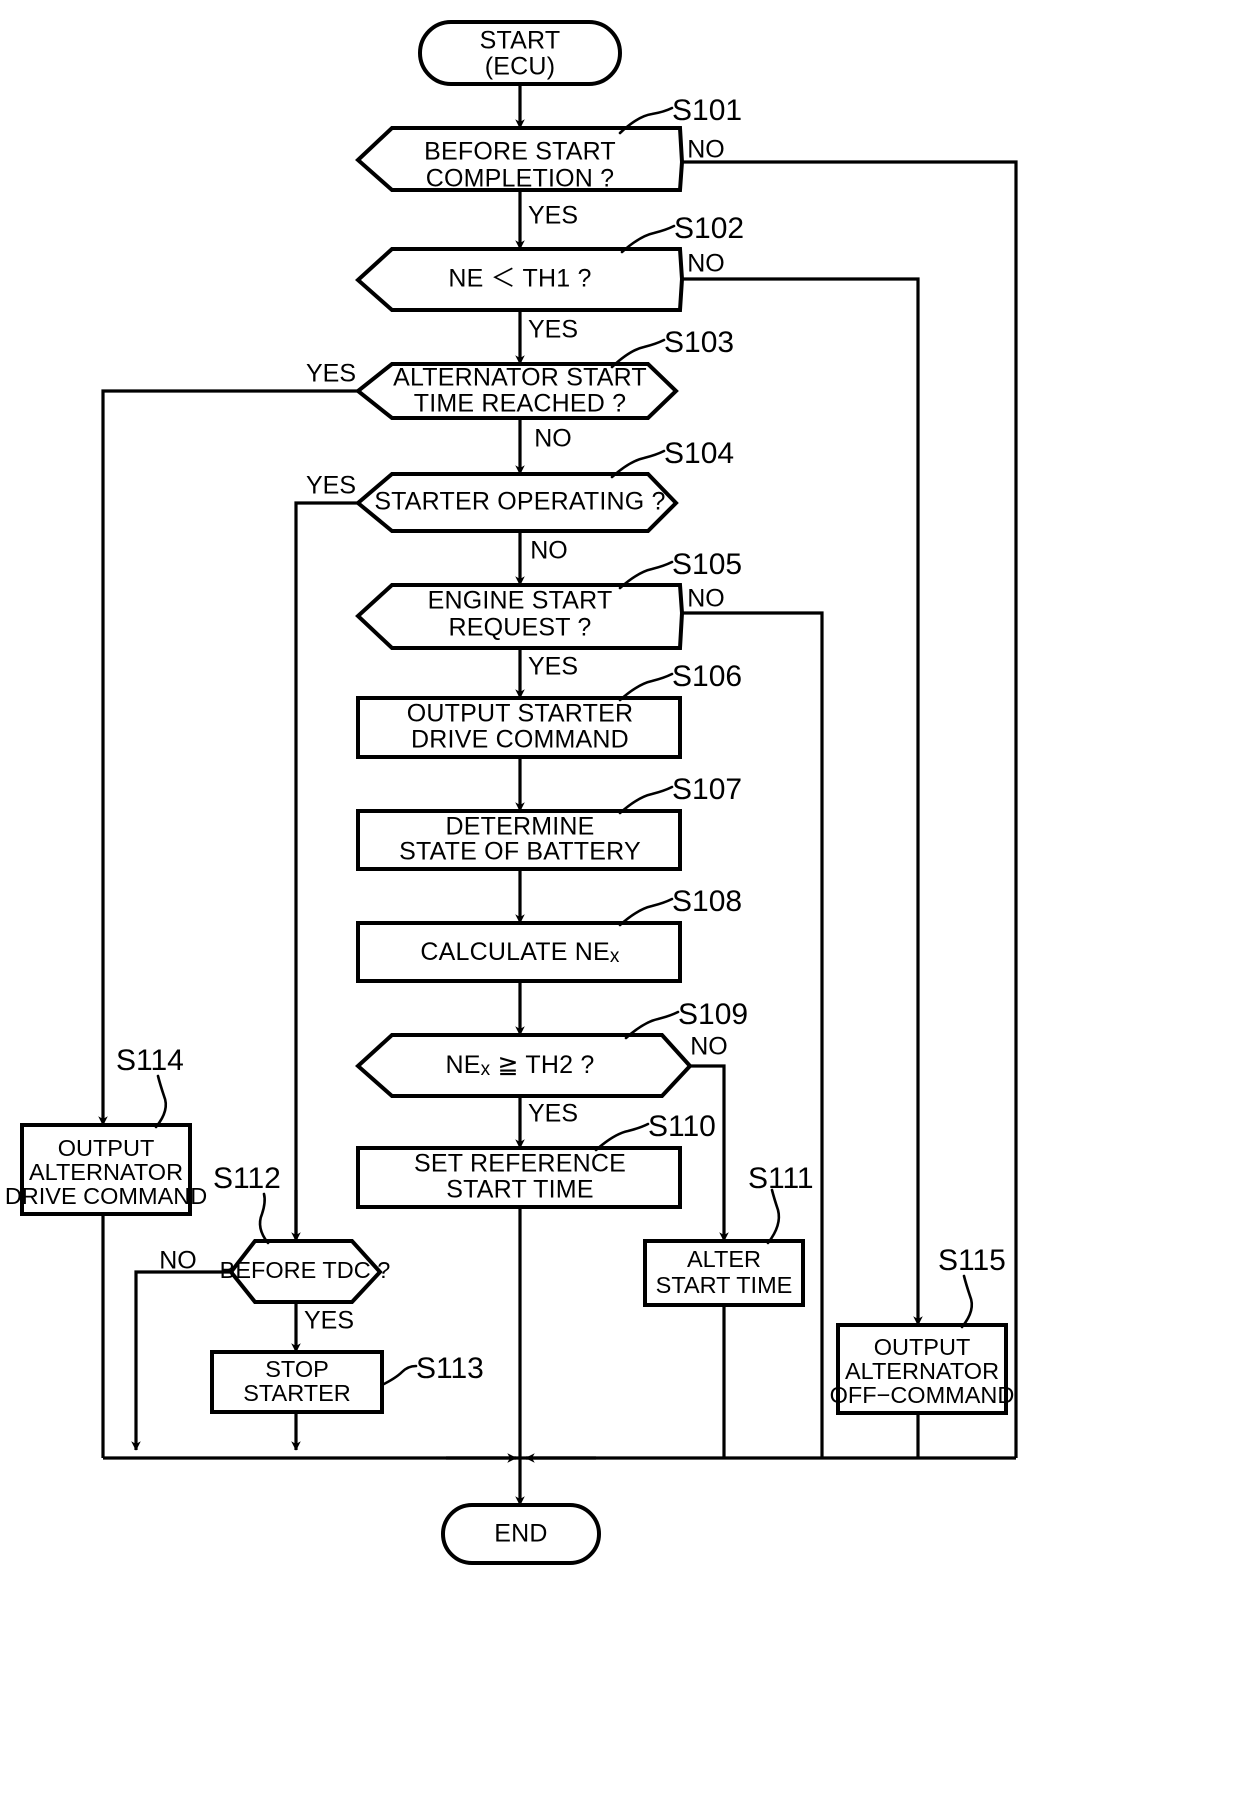  I want to click on node-s109-tail: ≧ TH2 ?, so click(542, 1065).